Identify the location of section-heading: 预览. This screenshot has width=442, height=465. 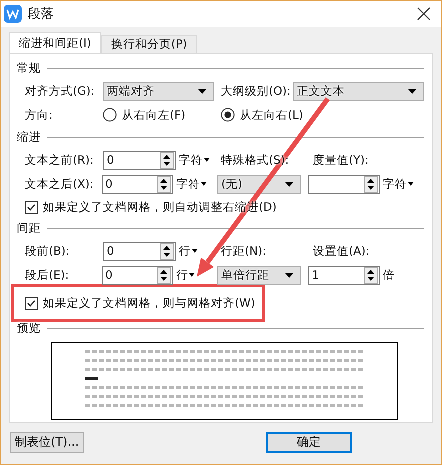
(29, 328).